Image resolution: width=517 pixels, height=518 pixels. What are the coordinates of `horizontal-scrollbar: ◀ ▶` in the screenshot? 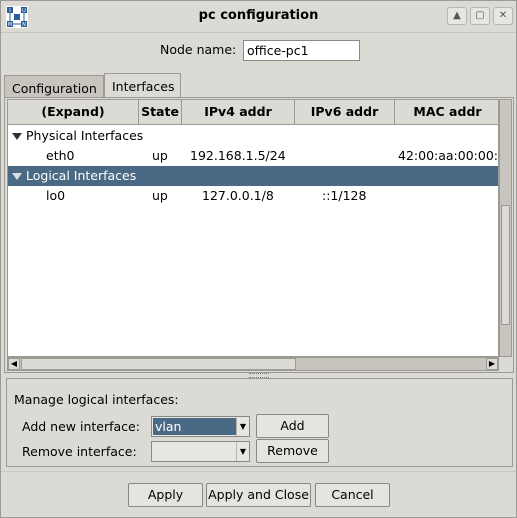 It's located at (253, 364).